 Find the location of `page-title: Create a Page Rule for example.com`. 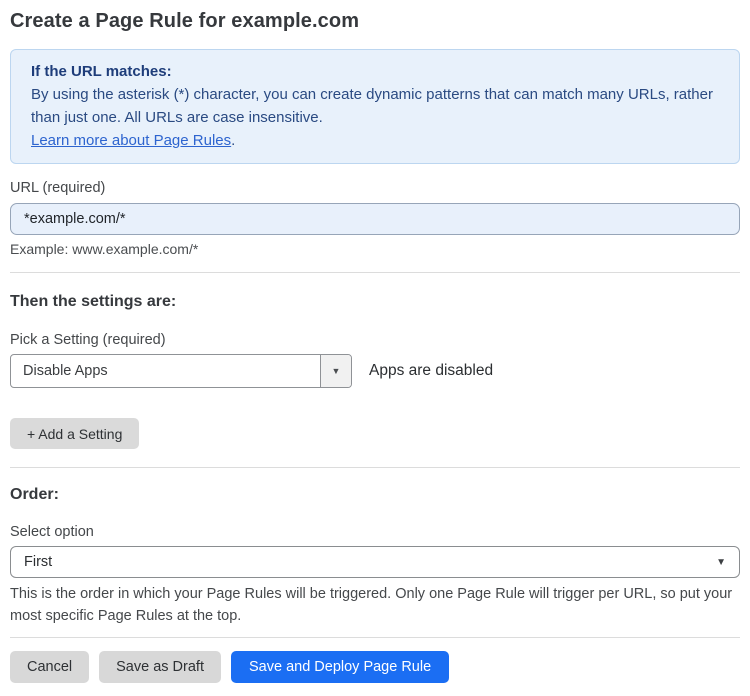

page-title: Create a Page Rule for example.com is located at coordinates (185, 21).